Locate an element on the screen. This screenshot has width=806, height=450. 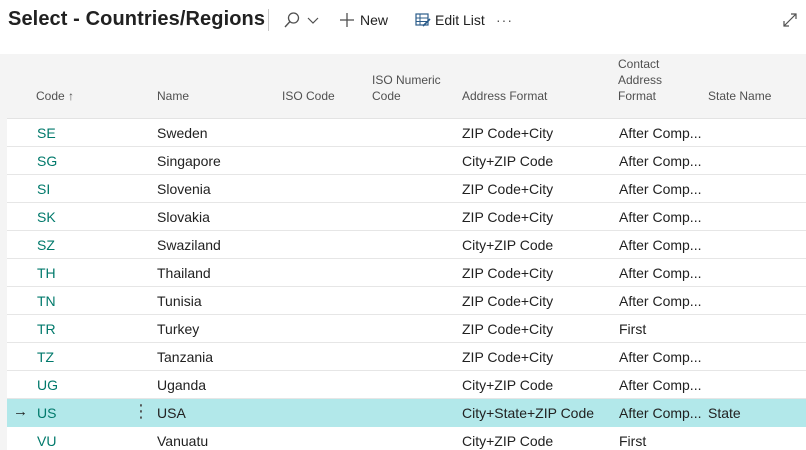
name-cell: Tunisia is located at coordinates (179, 301).